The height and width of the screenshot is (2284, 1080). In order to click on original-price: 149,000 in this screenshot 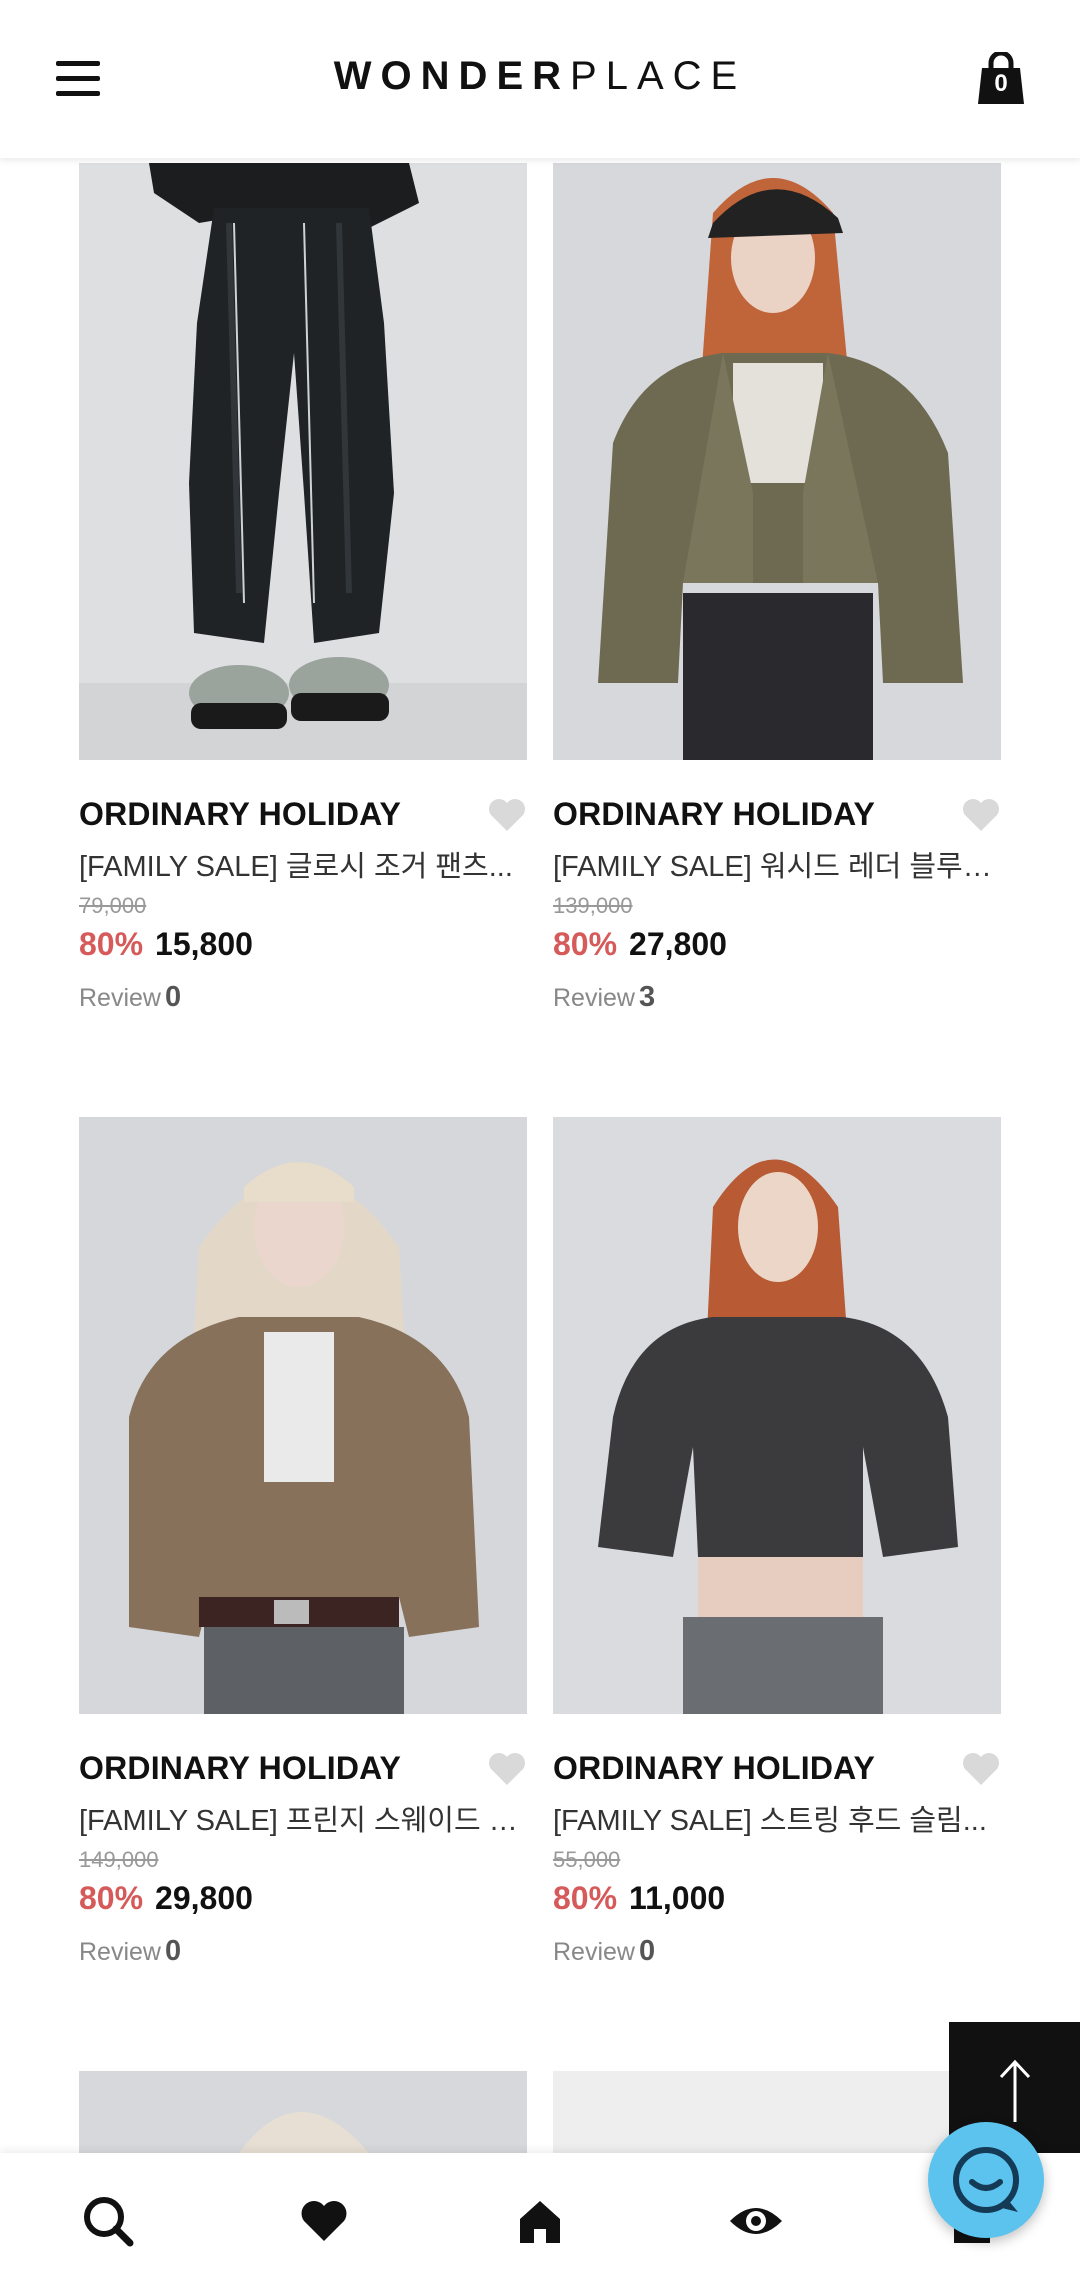, I will do `click(119, 1859)`.